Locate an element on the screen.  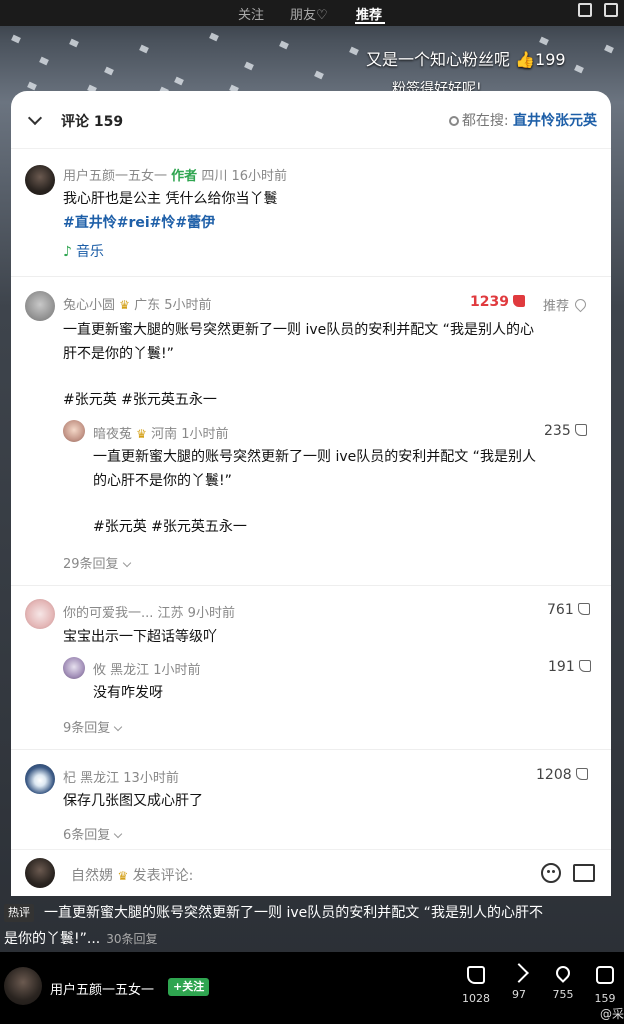
like-count: 1208 is located at coordinates (554, 775).